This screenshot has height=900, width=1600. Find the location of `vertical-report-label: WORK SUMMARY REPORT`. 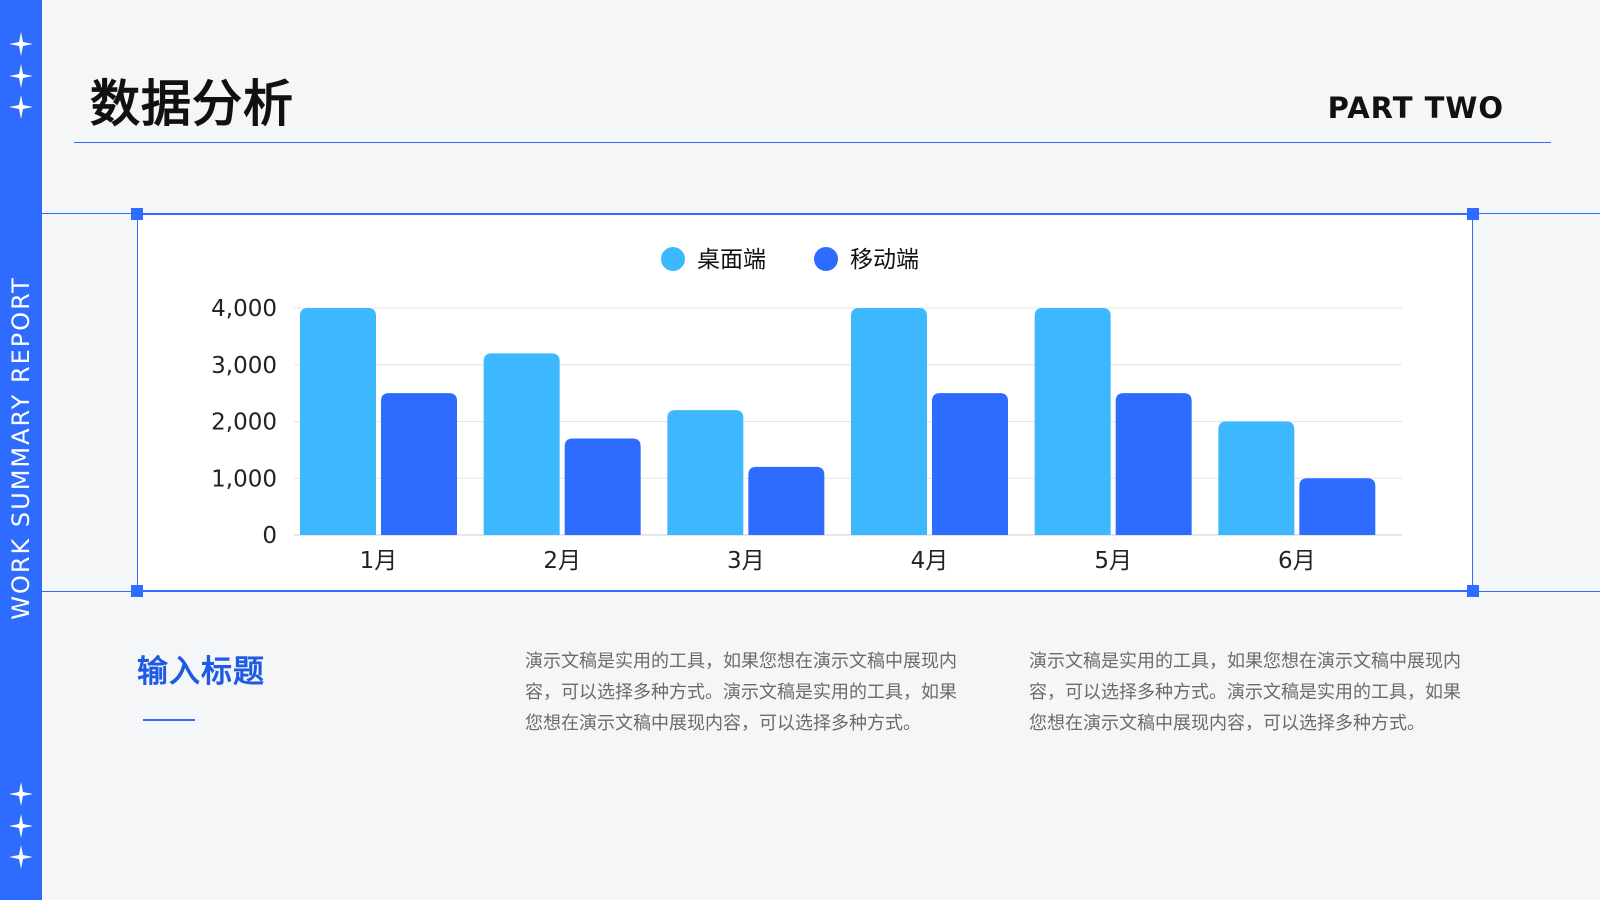

vertical-report-label: WORK SUMMARY REPORT is located at coordinates (21, 448).